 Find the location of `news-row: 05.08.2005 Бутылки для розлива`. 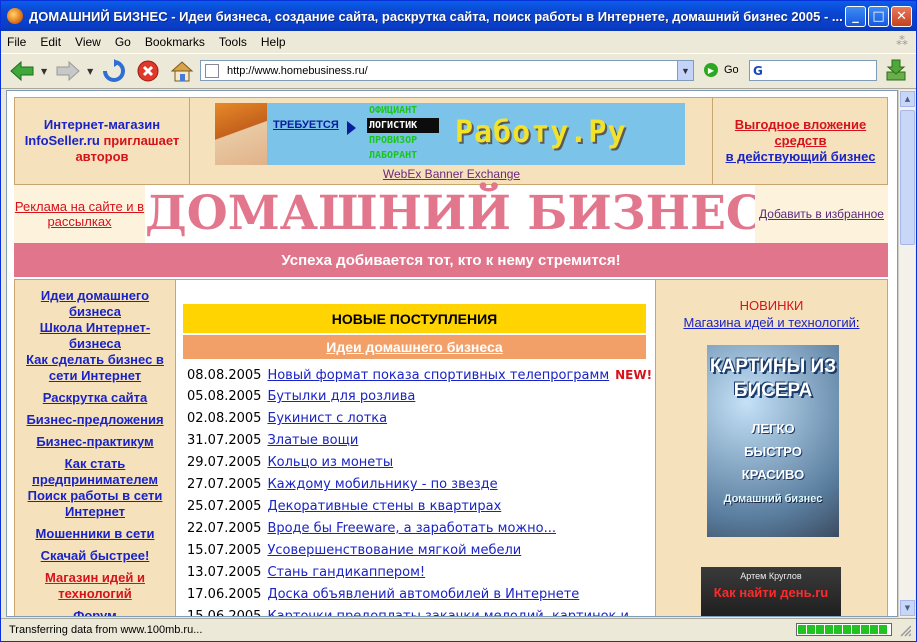

news-row: 05.08.2005 Бутылки для розлива is located at coordinates (420, 397).